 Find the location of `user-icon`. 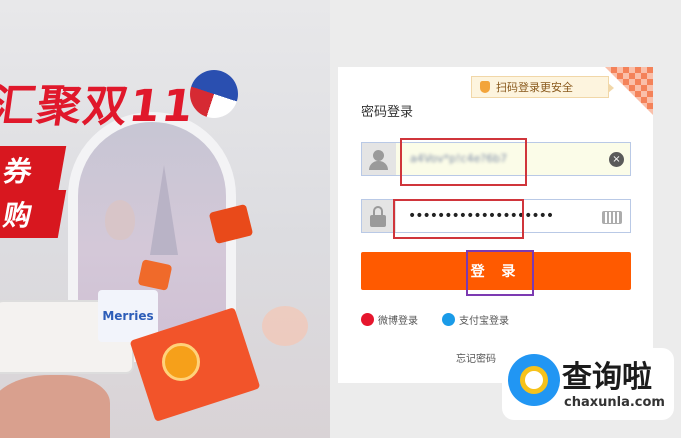

user-icon is located at coordinates (379, 159).